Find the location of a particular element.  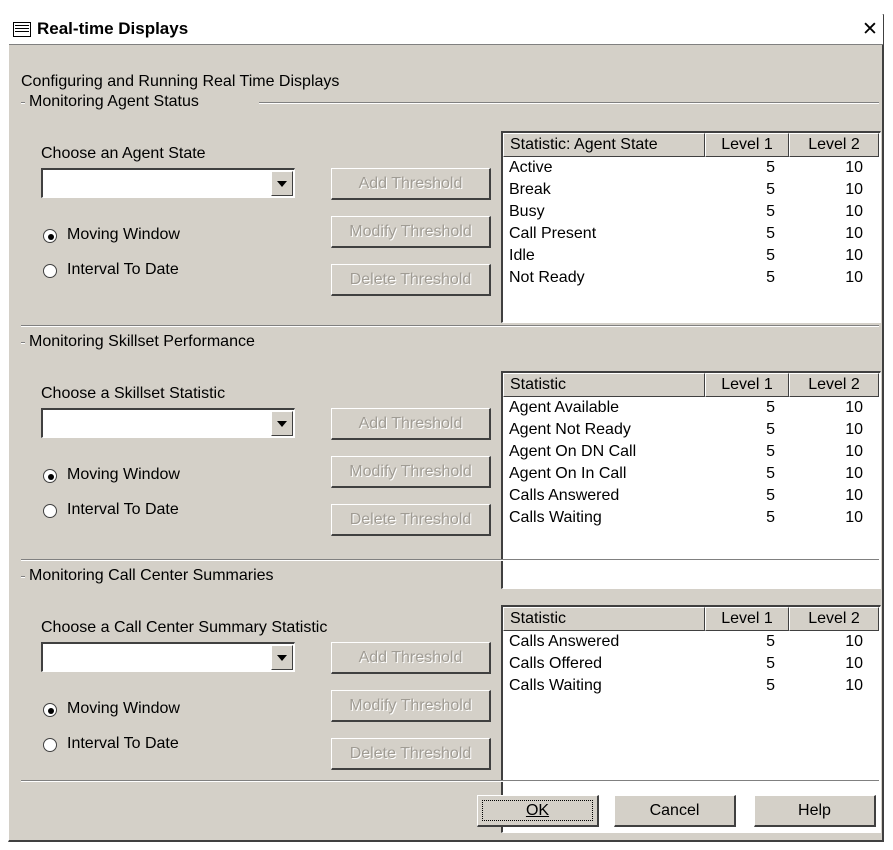

title-bar: Real-time Displays ✕ is located at coordinates (446, 30).